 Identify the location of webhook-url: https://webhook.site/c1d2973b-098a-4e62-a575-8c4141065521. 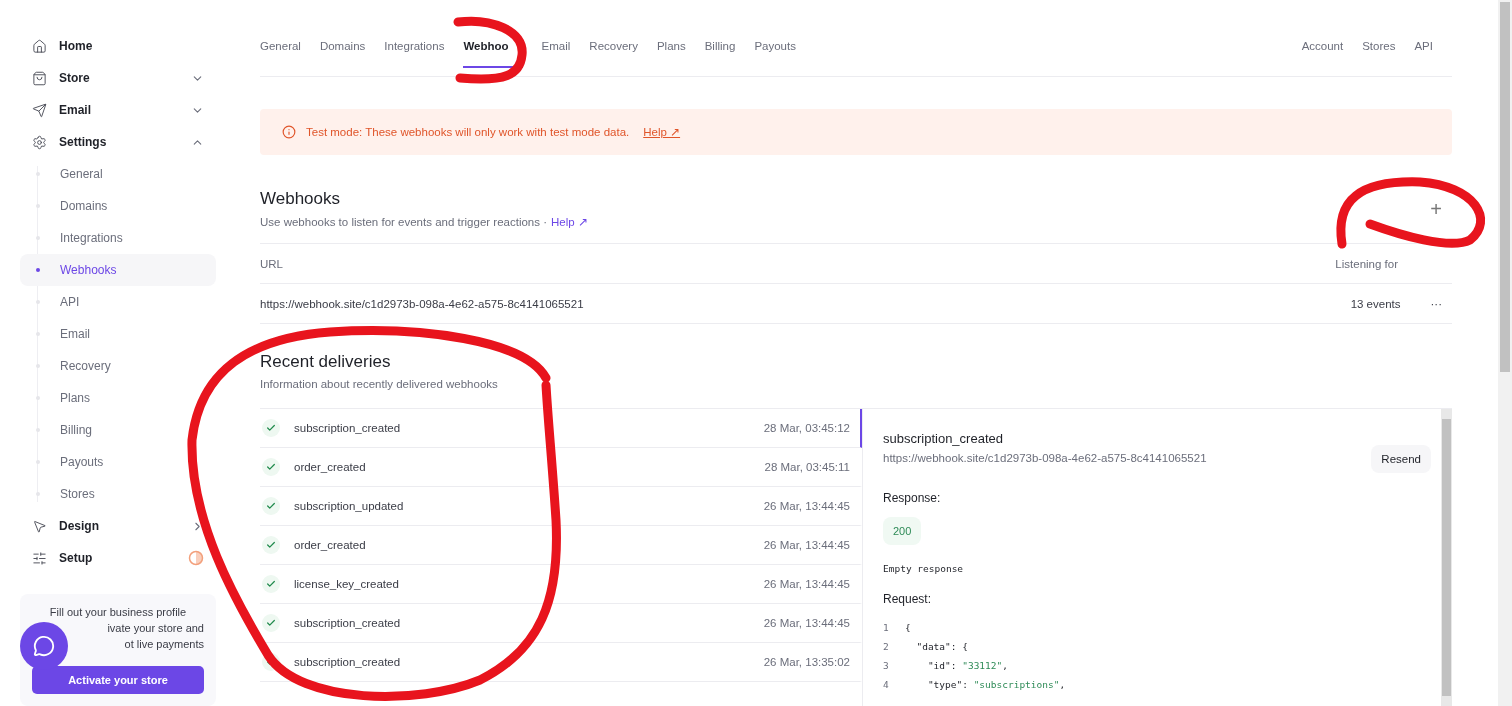
(1045, 458).